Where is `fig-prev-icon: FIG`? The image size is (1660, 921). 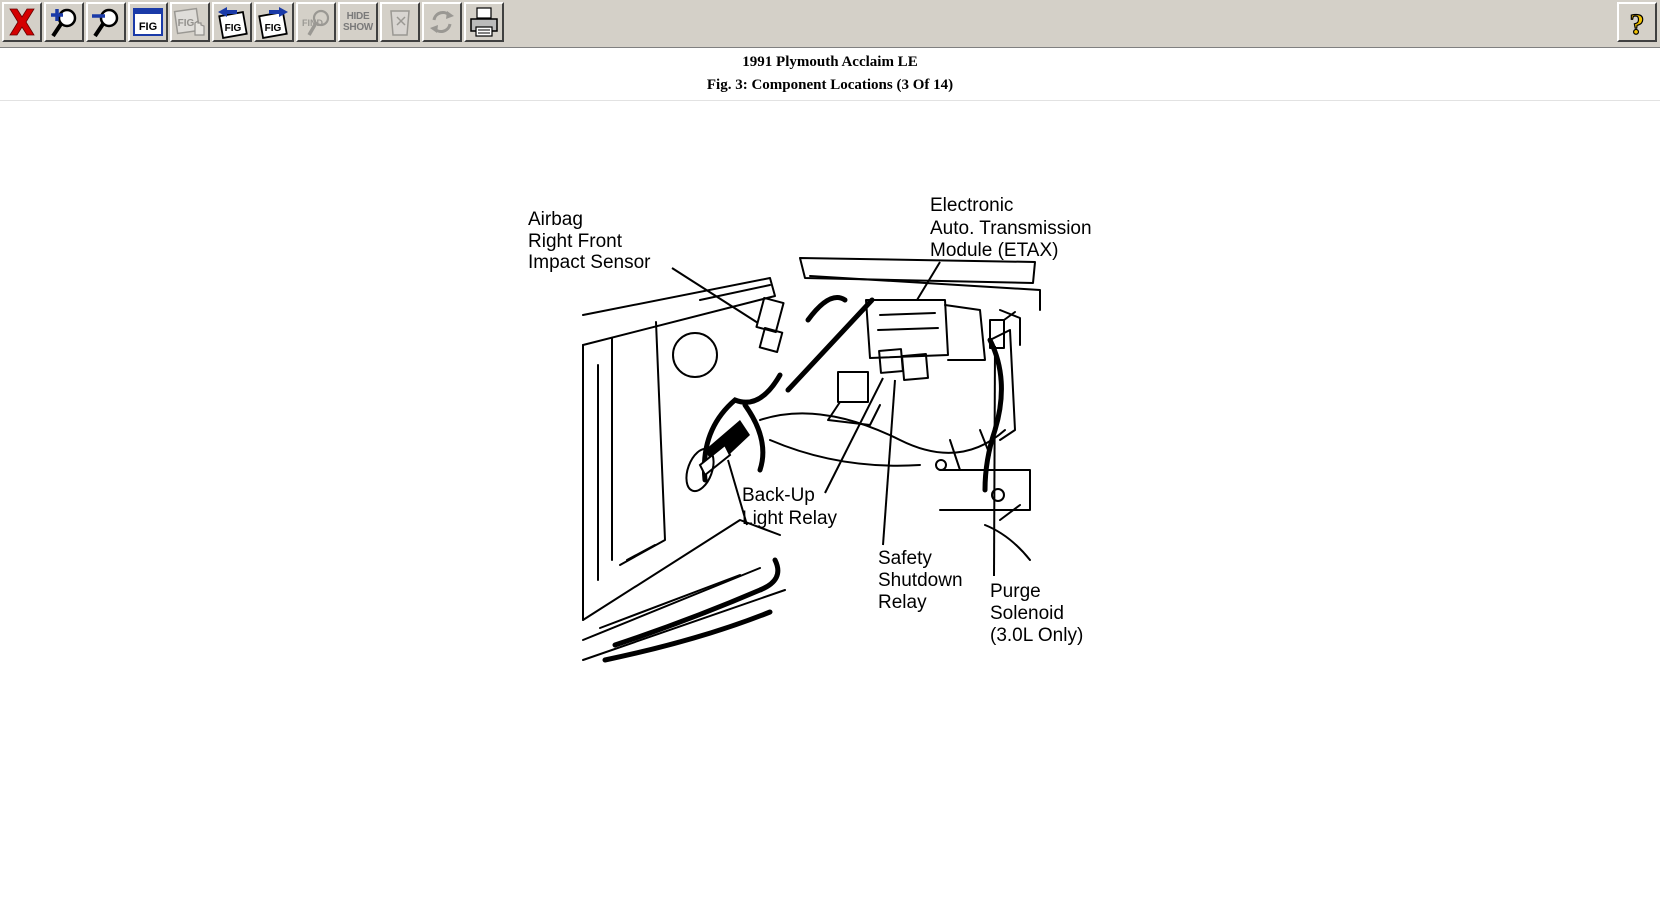
fig-prev-icon: FIG is located at coordinates (233, 23).